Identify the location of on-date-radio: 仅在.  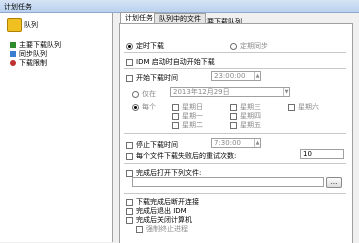
(144, 94).